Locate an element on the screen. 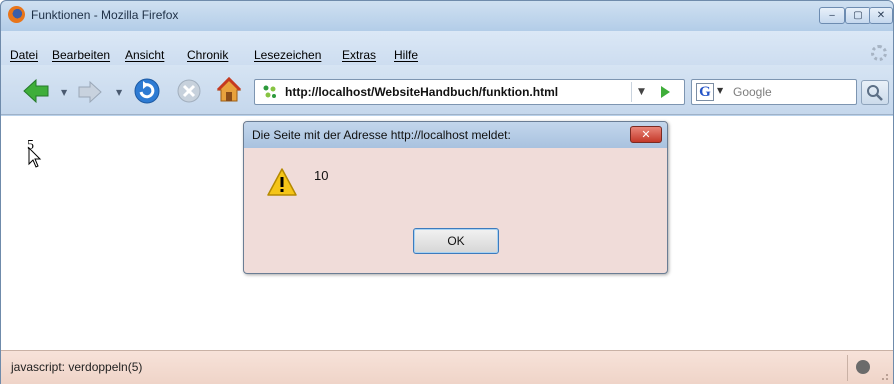  window-title: Funktionen - Mozilla Firefox is located at coordinates (105, 15).